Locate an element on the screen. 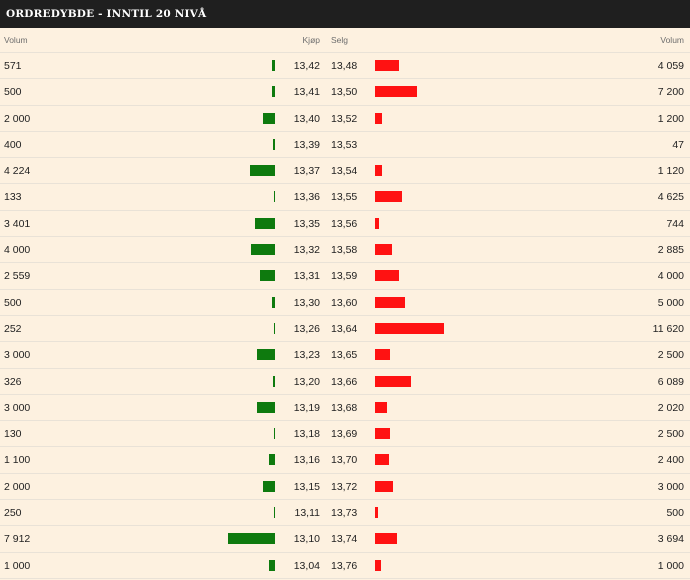  ask-price-cell: 13,60 is located at coordinates (344, 302).